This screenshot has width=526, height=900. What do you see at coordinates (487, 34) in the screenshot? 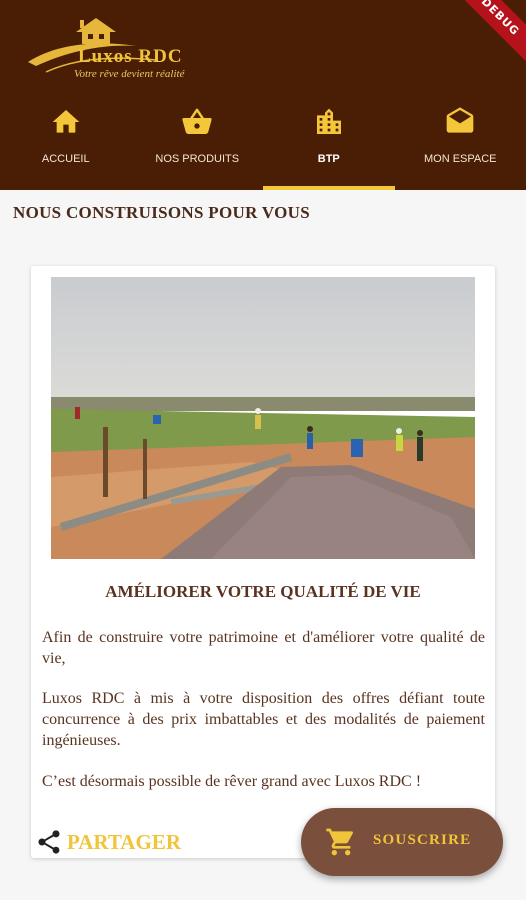
I see `debug-banner: DEBUG` at bounding box center [487, 34].